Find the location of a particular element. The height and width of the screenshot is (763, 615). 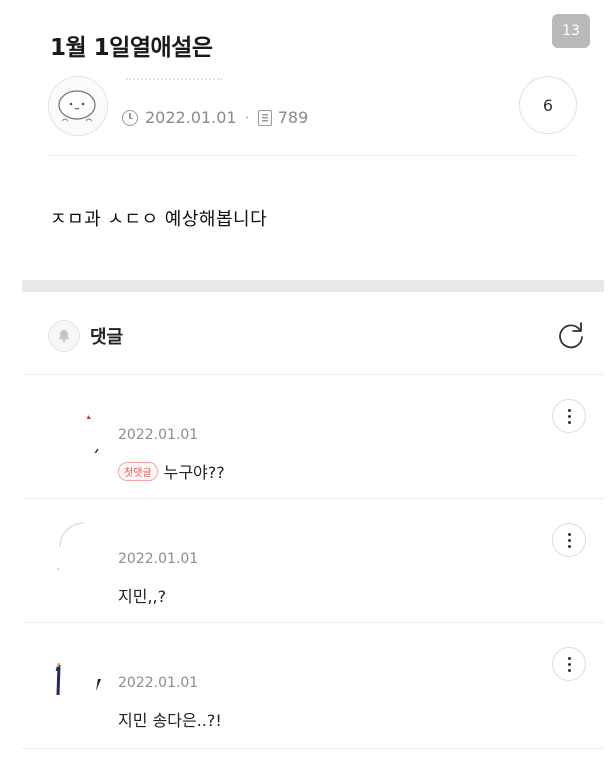

first-comment-badge: 첫댓글 is located at coordinates (138, 471).